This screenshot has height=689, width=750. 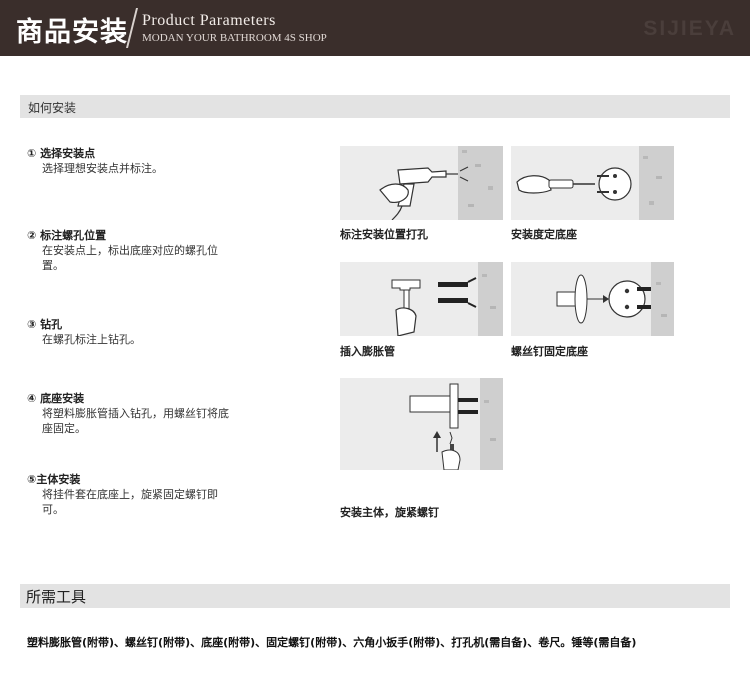 I want to click on screwdriver-icon, so click(x=595, y=183).